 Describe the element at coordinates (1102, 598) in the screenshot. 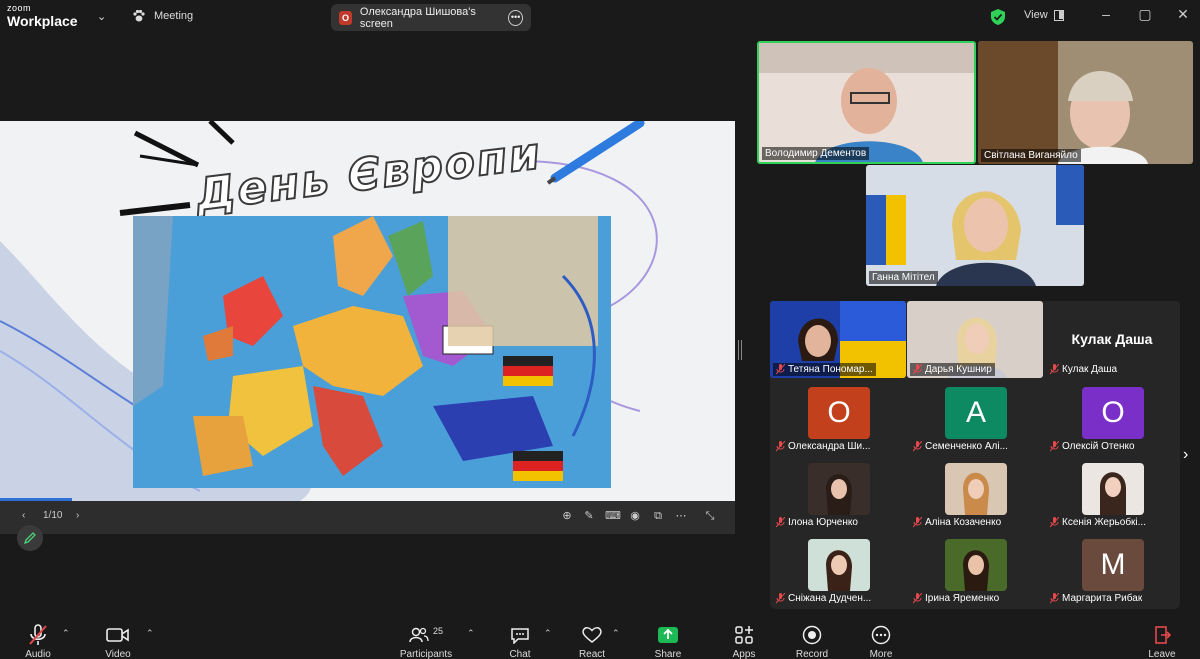

I see `participant-name: Маргарита Рибак` at that location.